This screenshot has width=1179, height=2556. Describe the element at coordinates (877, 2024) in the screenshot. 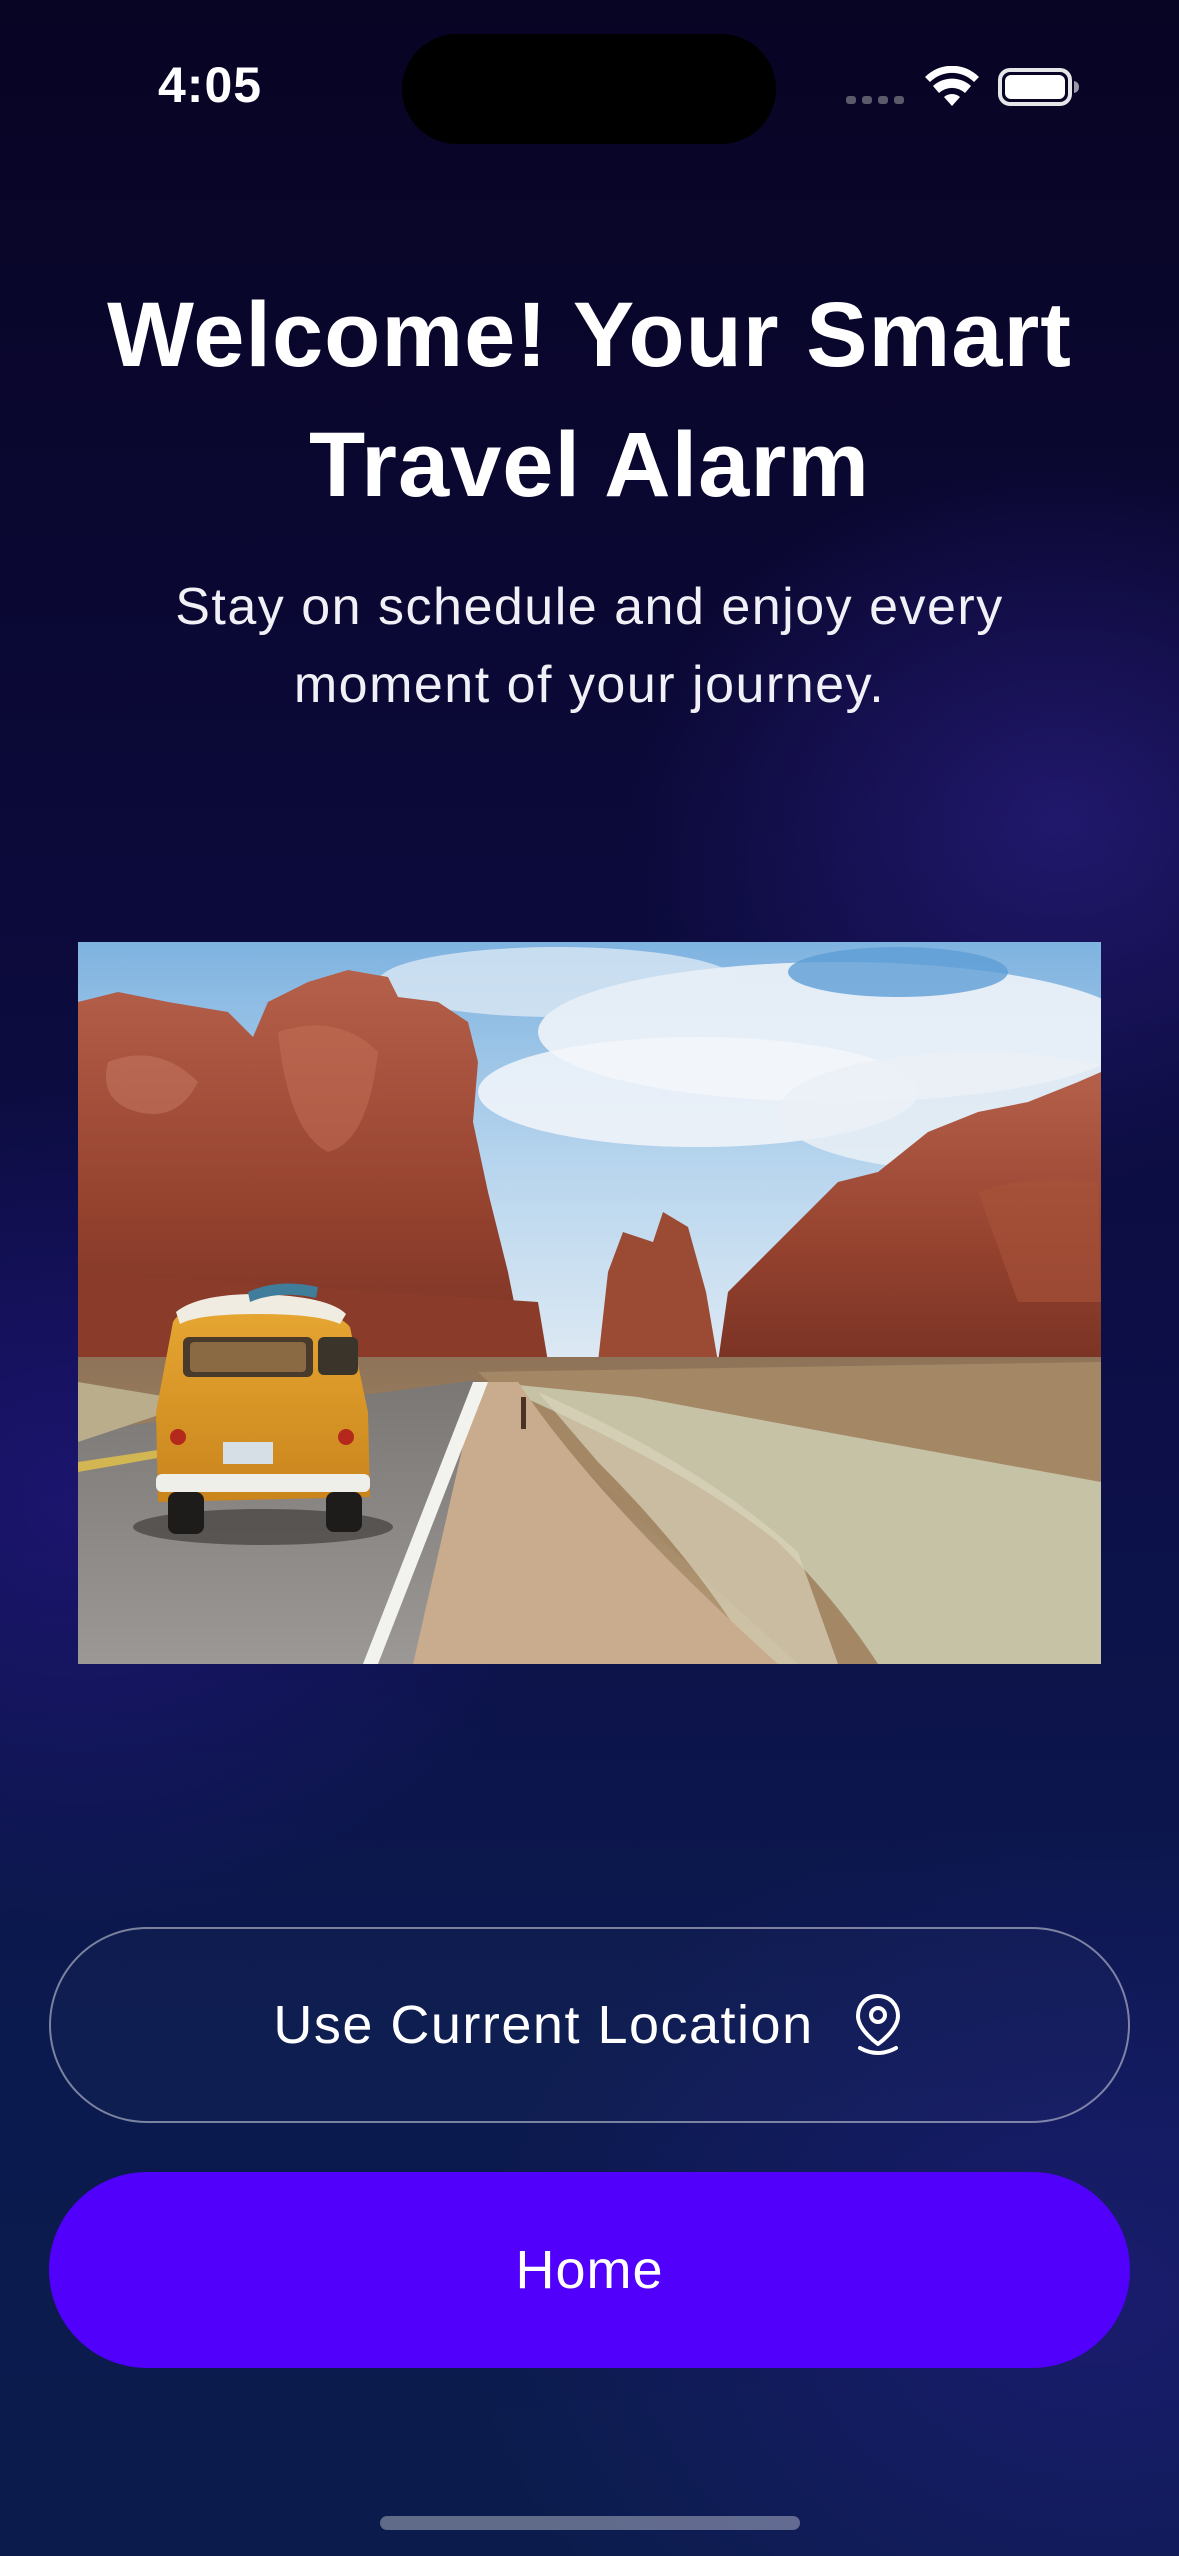

I see `location-pin-icon` at that location.